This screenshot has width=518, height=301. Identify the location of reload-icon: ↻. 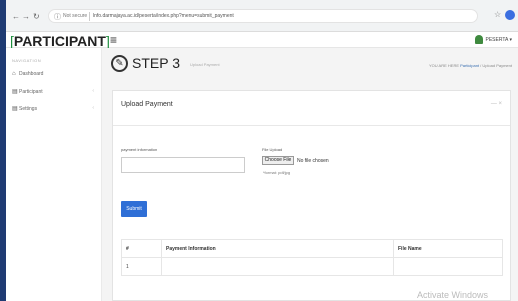
(36, 16).